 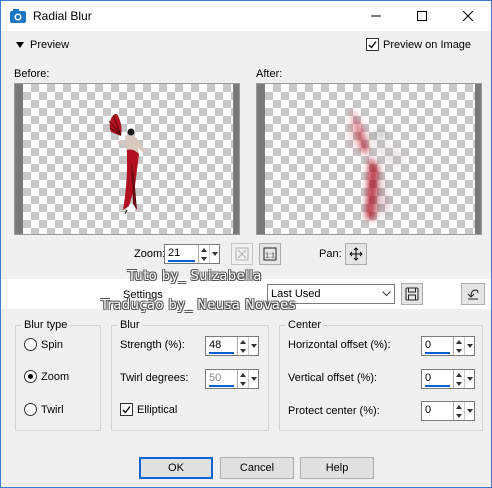 I want to click on radio-checked-icon, so click(x=30, y=376).